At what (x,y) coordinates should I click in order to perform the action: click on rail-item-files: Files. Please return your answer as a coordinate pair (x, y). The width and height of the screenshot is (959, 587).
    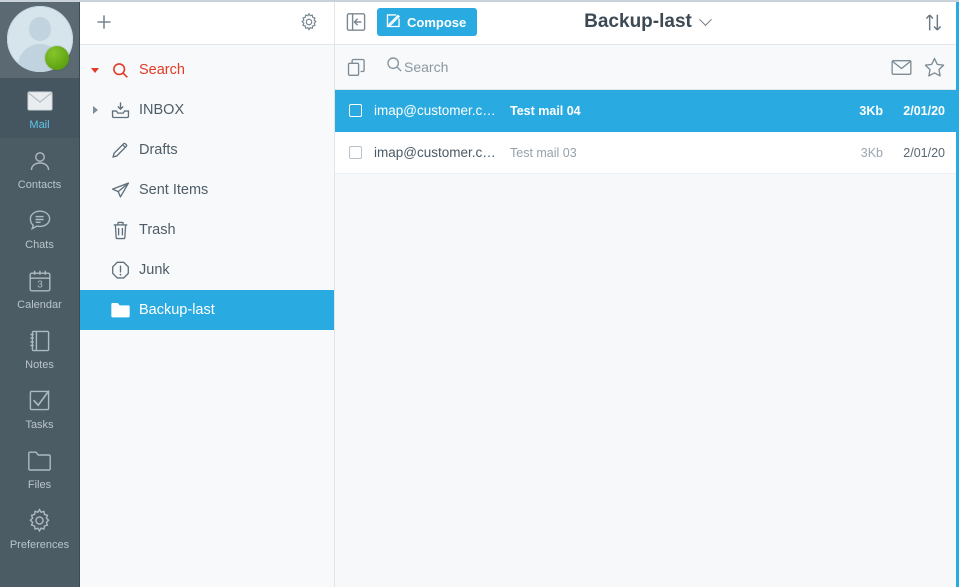
    Looking at the image, I should click on (39, 468).